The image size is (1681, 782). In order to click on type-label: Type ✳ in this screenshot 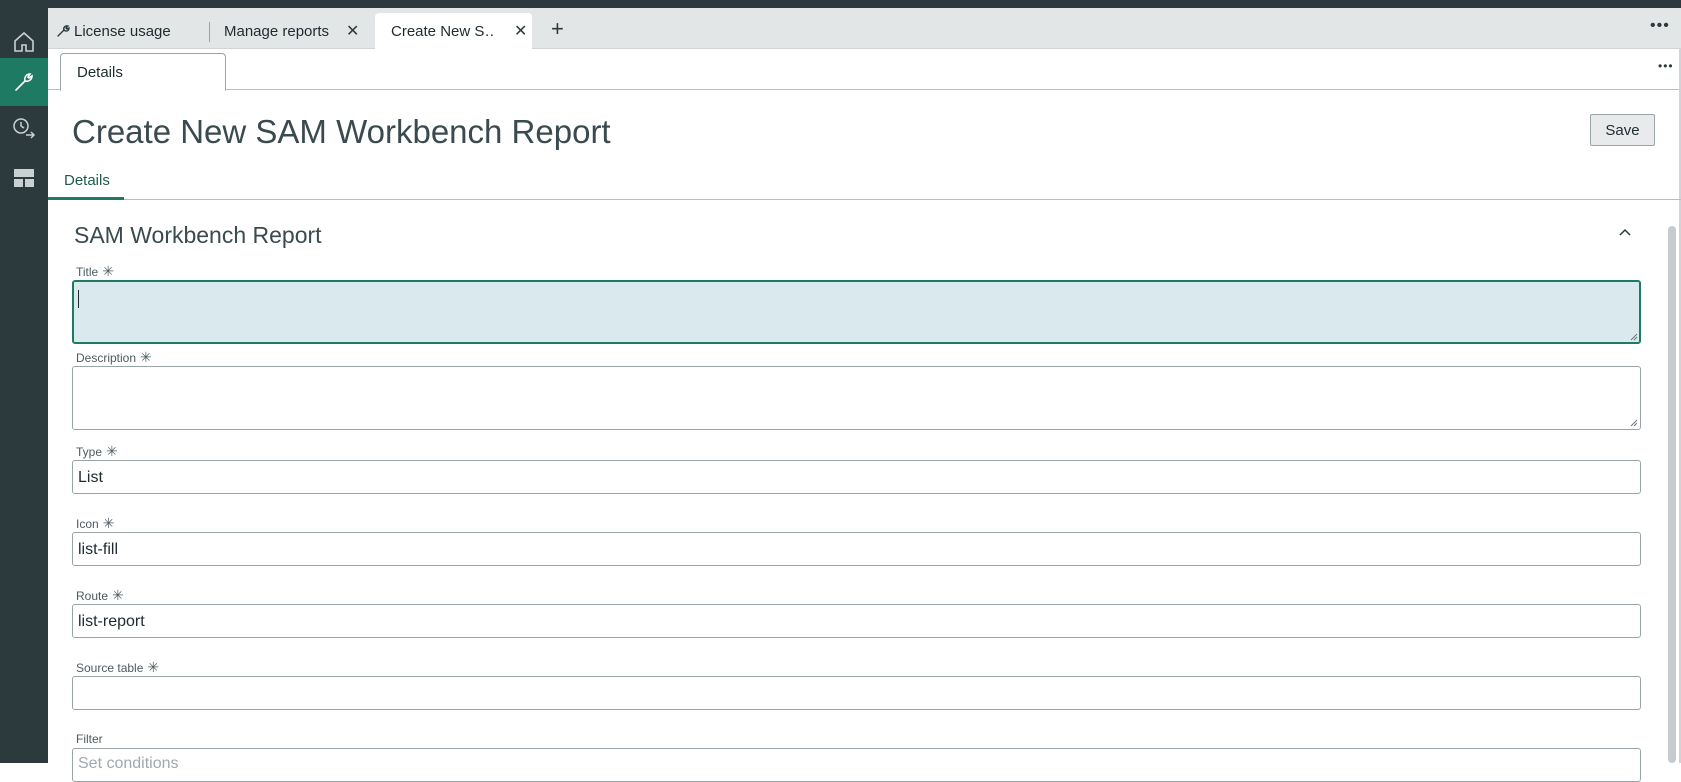, I will do `click(97, 451)`.